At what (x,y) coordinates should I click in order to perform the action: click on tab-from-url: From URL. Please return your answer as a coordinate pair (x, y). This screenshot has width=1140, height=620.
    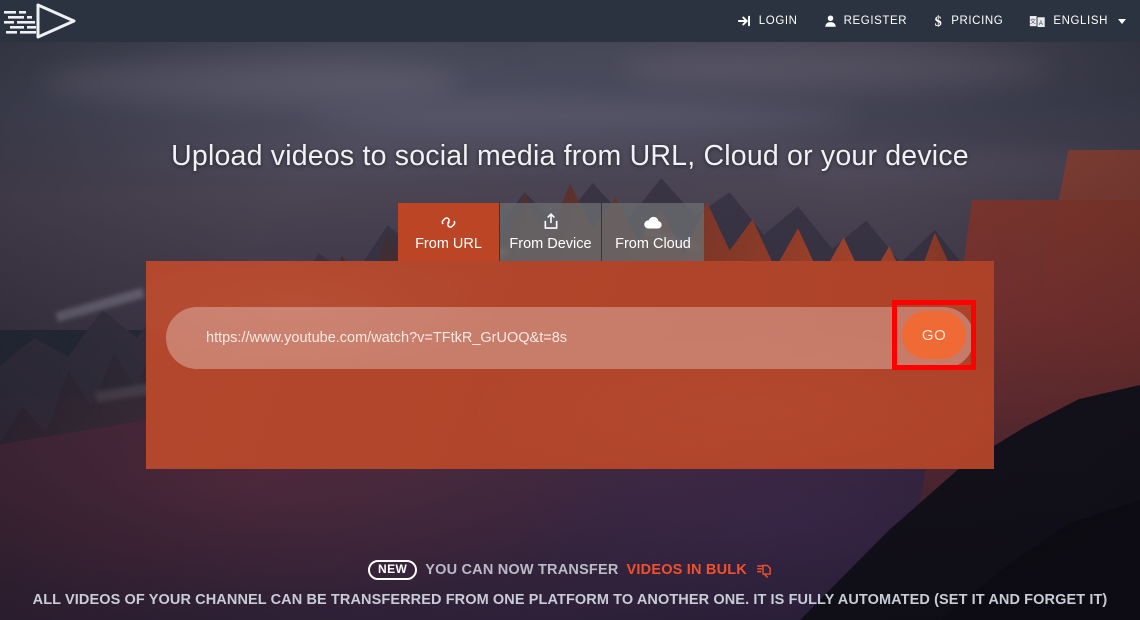
    Looking at the image, I should click on (449, 232).